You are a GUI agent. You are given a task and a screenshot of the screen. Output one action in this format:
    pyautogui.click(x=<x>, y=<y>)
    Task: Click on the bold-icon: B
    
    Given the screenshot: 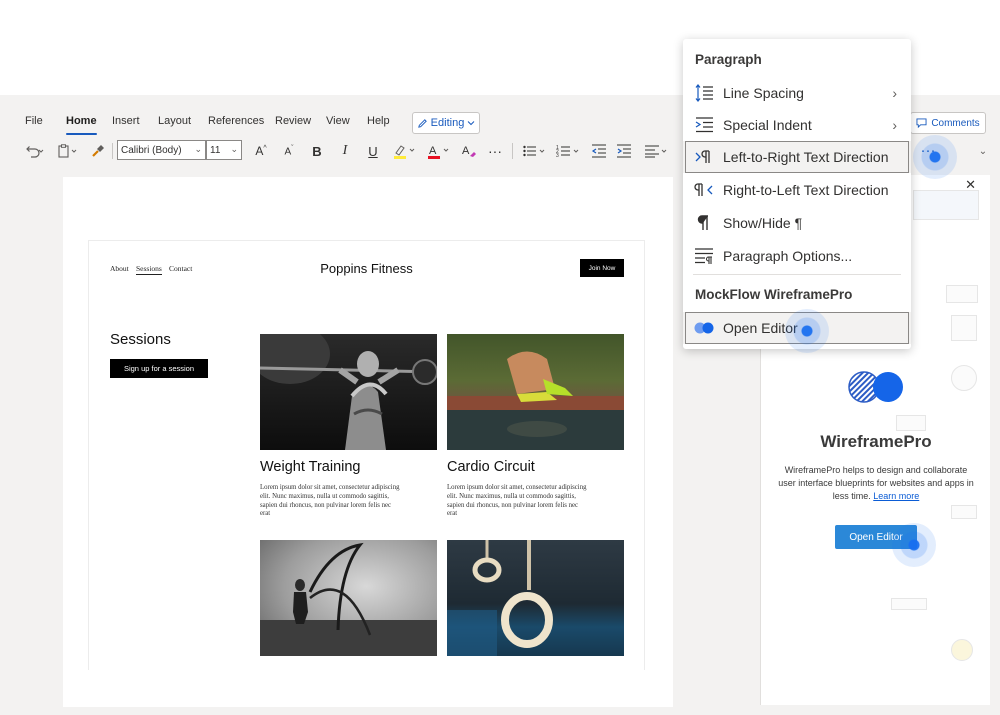 What is the action you would take?
    pyautogui.click(x=317, y=151)
    